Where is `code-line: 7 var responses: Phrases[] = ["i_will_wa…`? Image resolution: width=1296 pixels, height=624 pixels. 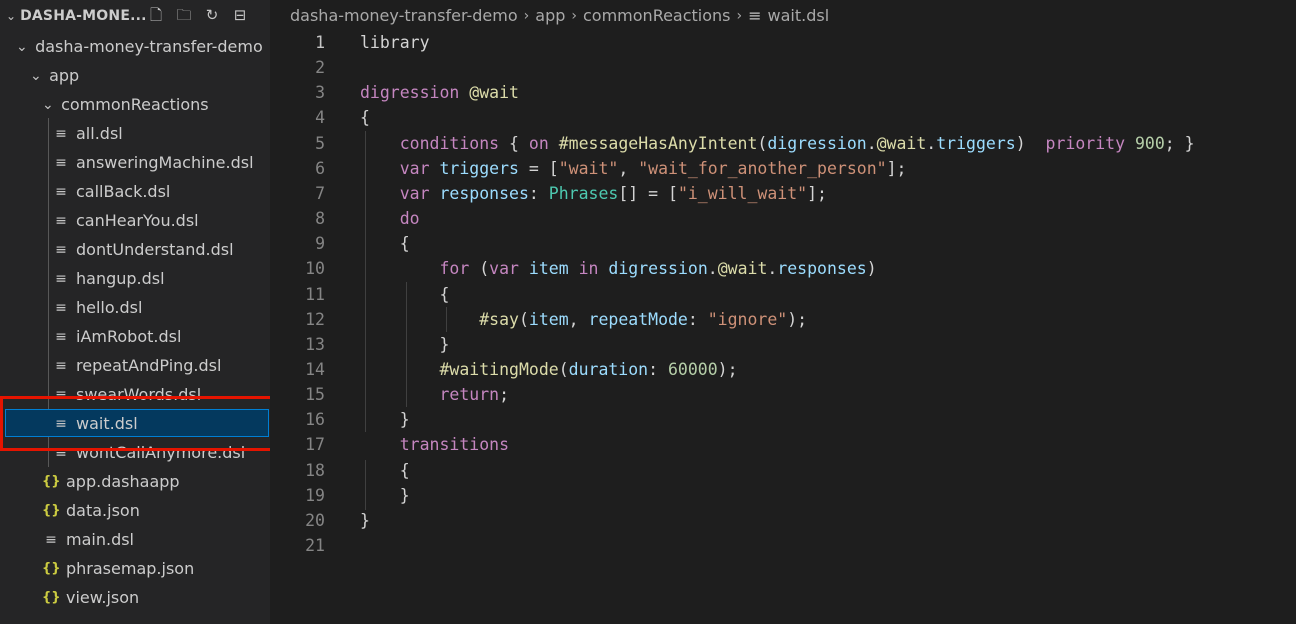
code-line: 7 var responses: Phrases[] = ["i_will_wa… is located at coordinates (783, 193).